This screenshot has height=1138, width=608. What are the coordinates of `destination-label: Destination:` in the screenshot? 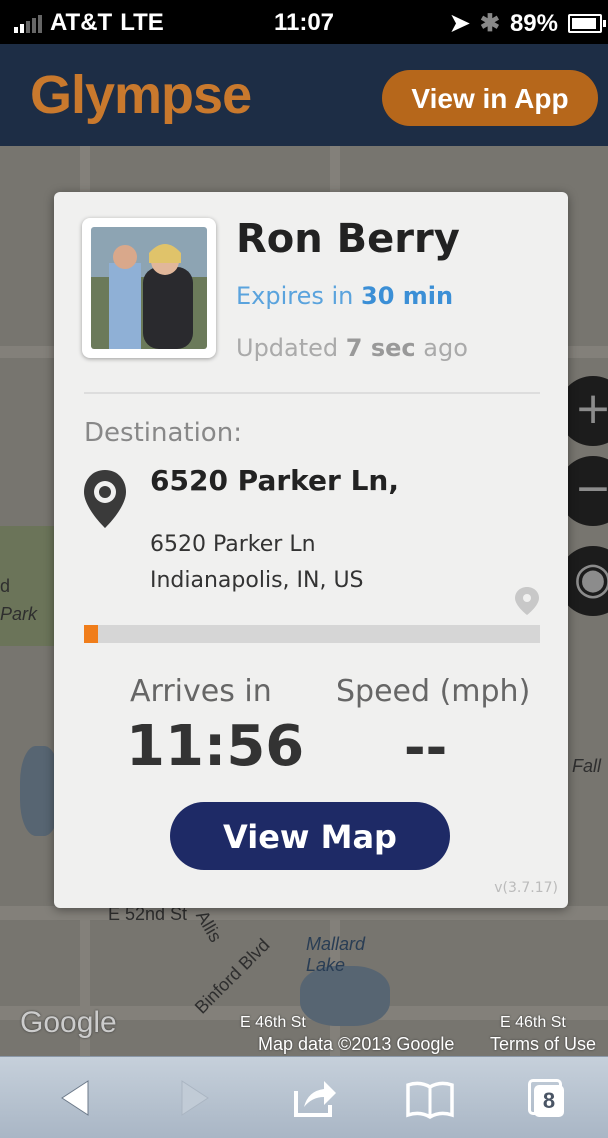 It's located at (163, 433).